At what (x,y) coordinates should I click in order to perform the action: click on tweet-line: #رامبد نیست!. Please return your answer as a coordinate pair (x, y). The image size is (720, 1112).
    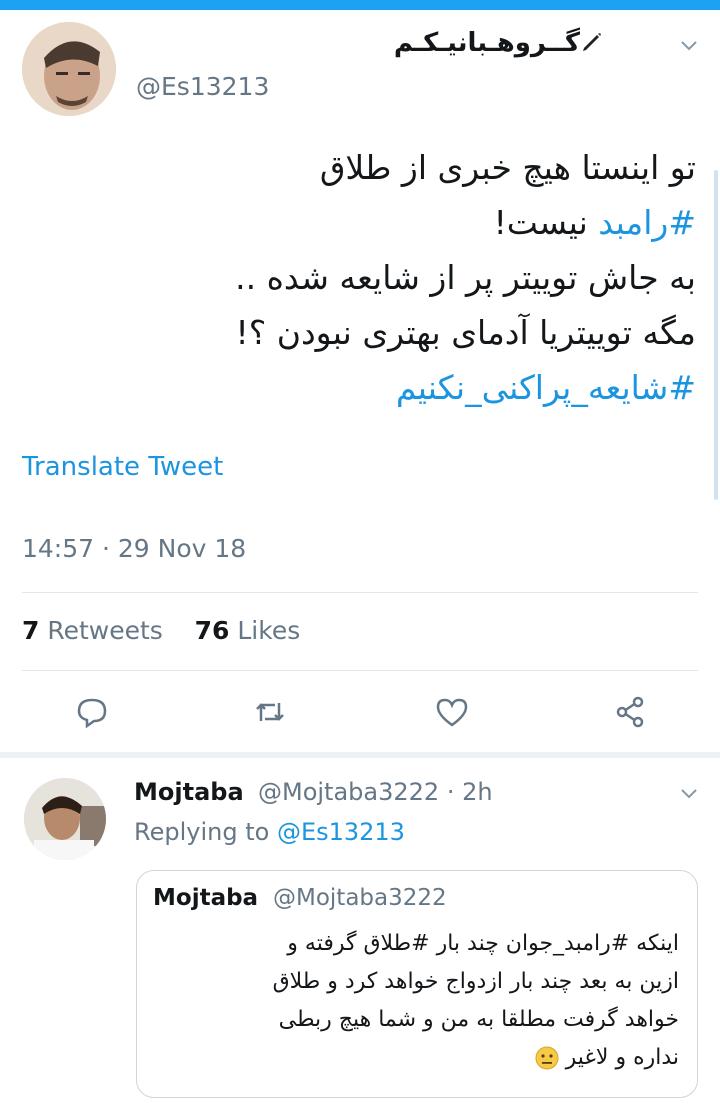
    Looking at the image, I should click on (594, 222).